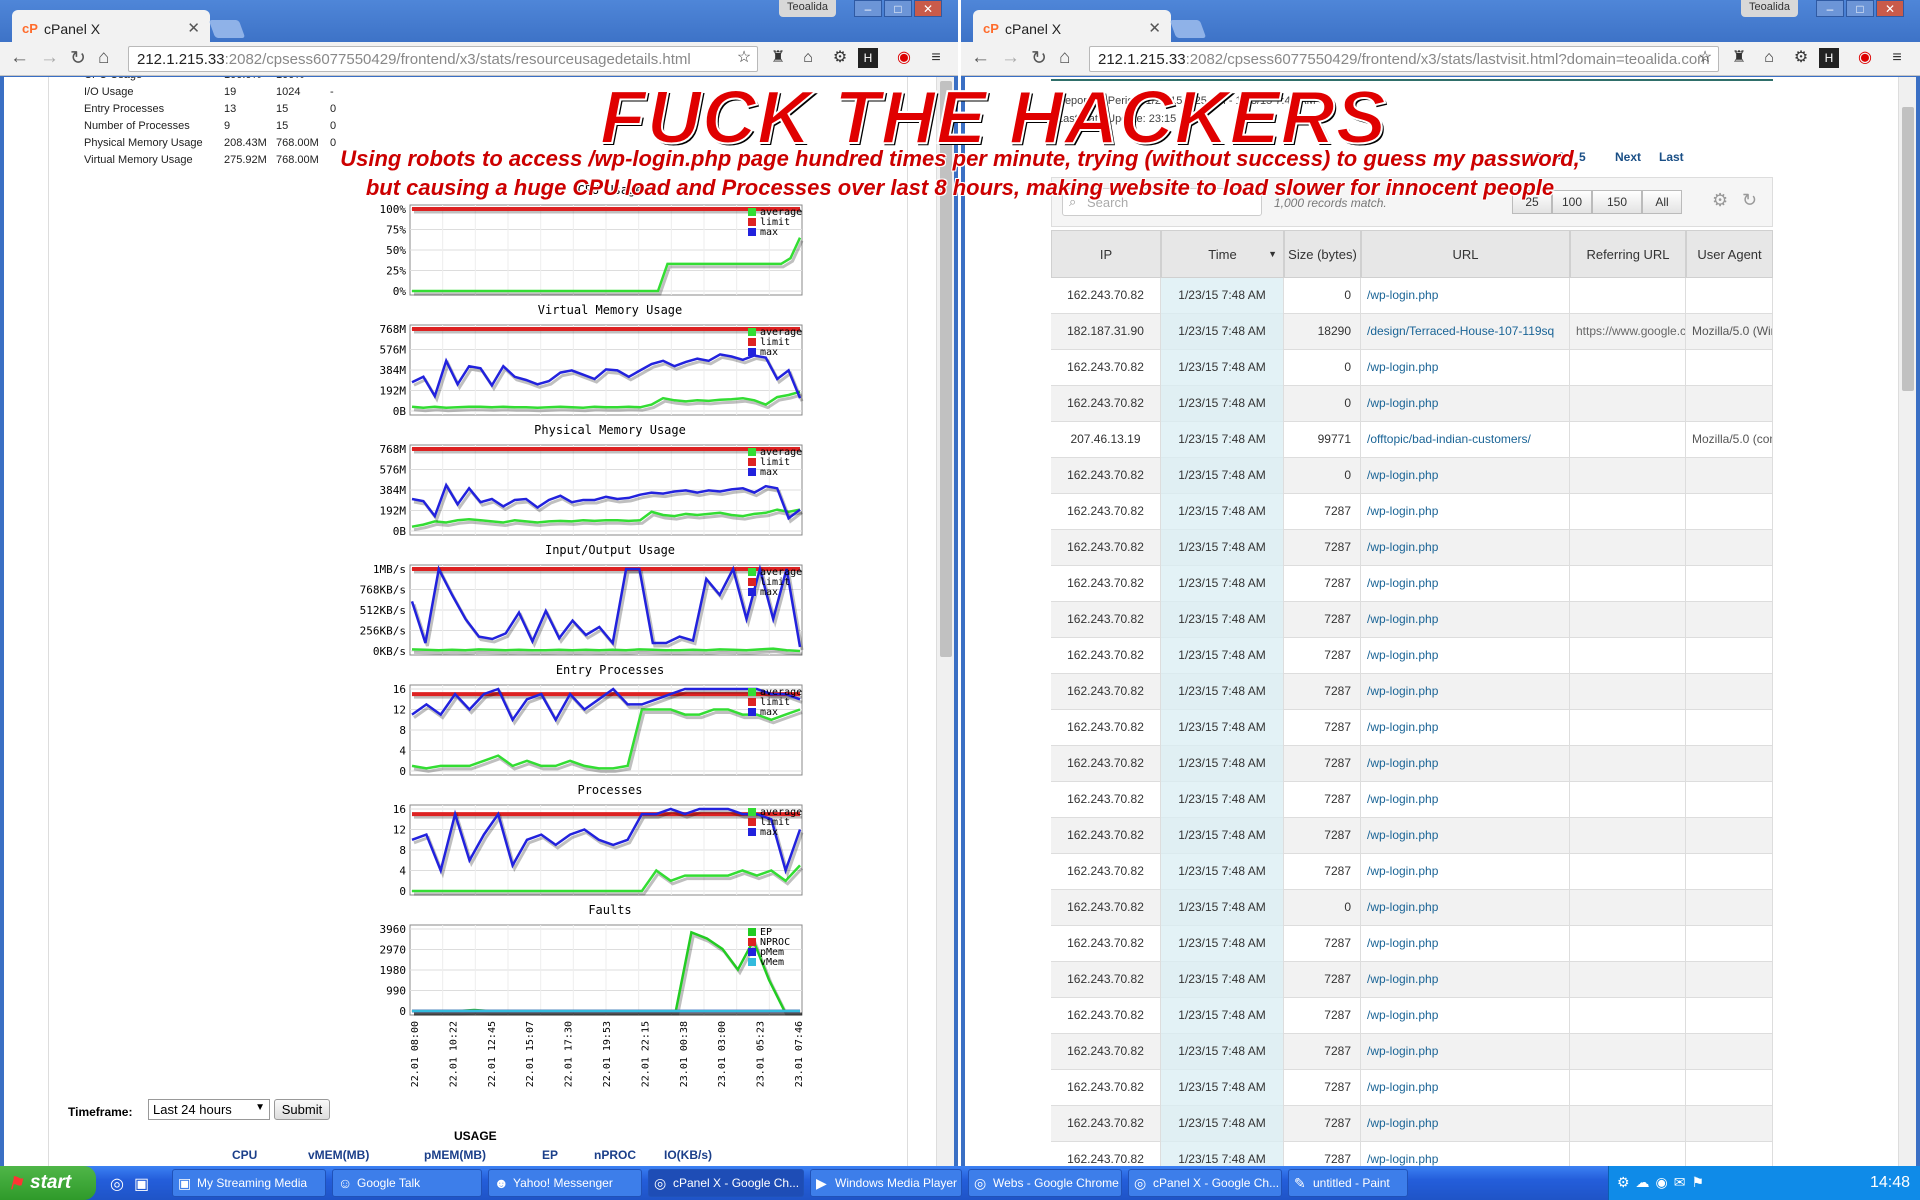  Describe the element at coordinates (1465, 440) in the screenshot. I see `cell-url: /offtopic/bad-indian-customers/` at that location.